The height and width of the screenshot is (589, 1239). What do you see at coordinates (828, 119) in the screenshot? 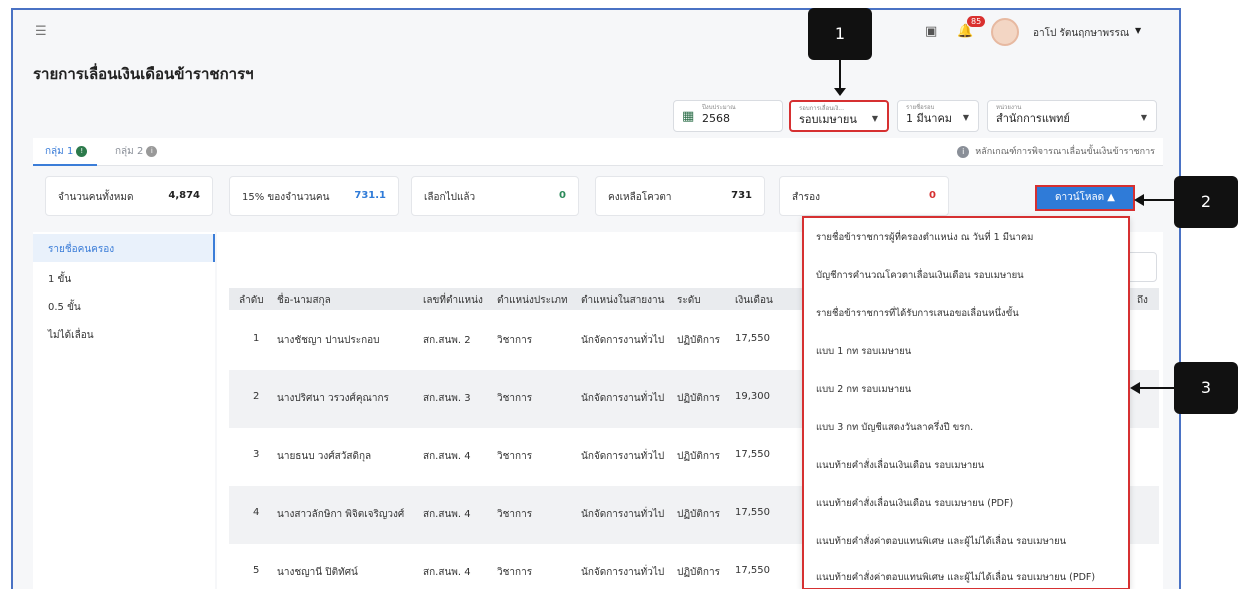
I see `round-value: รอบเมษายน` at bounding box center [828, 119].